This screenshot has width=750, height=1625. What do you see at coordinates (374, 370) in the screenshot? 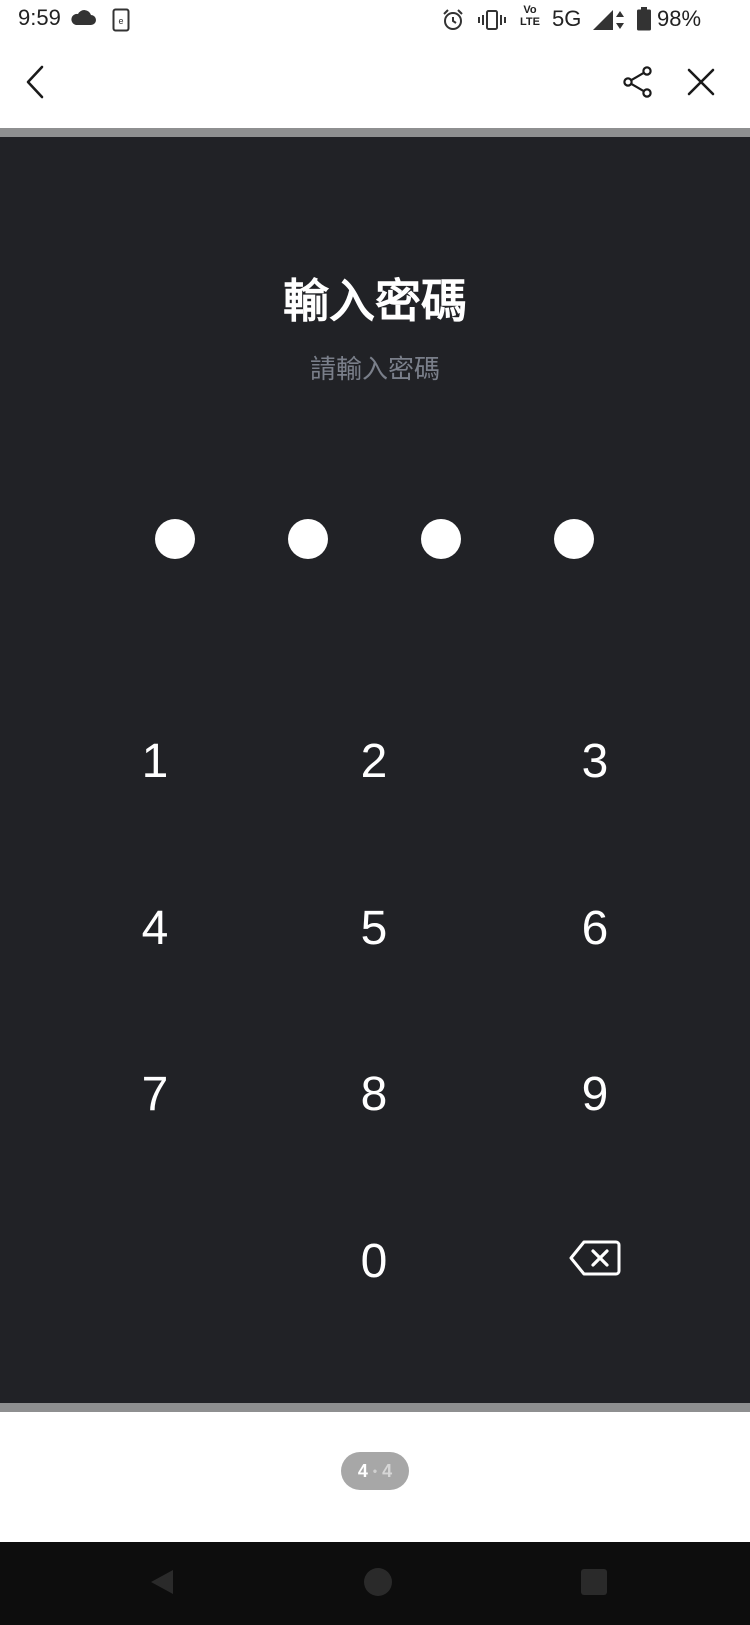
I see `page-subtitle: 請輸入密碼` at bounding box center [374, 370].